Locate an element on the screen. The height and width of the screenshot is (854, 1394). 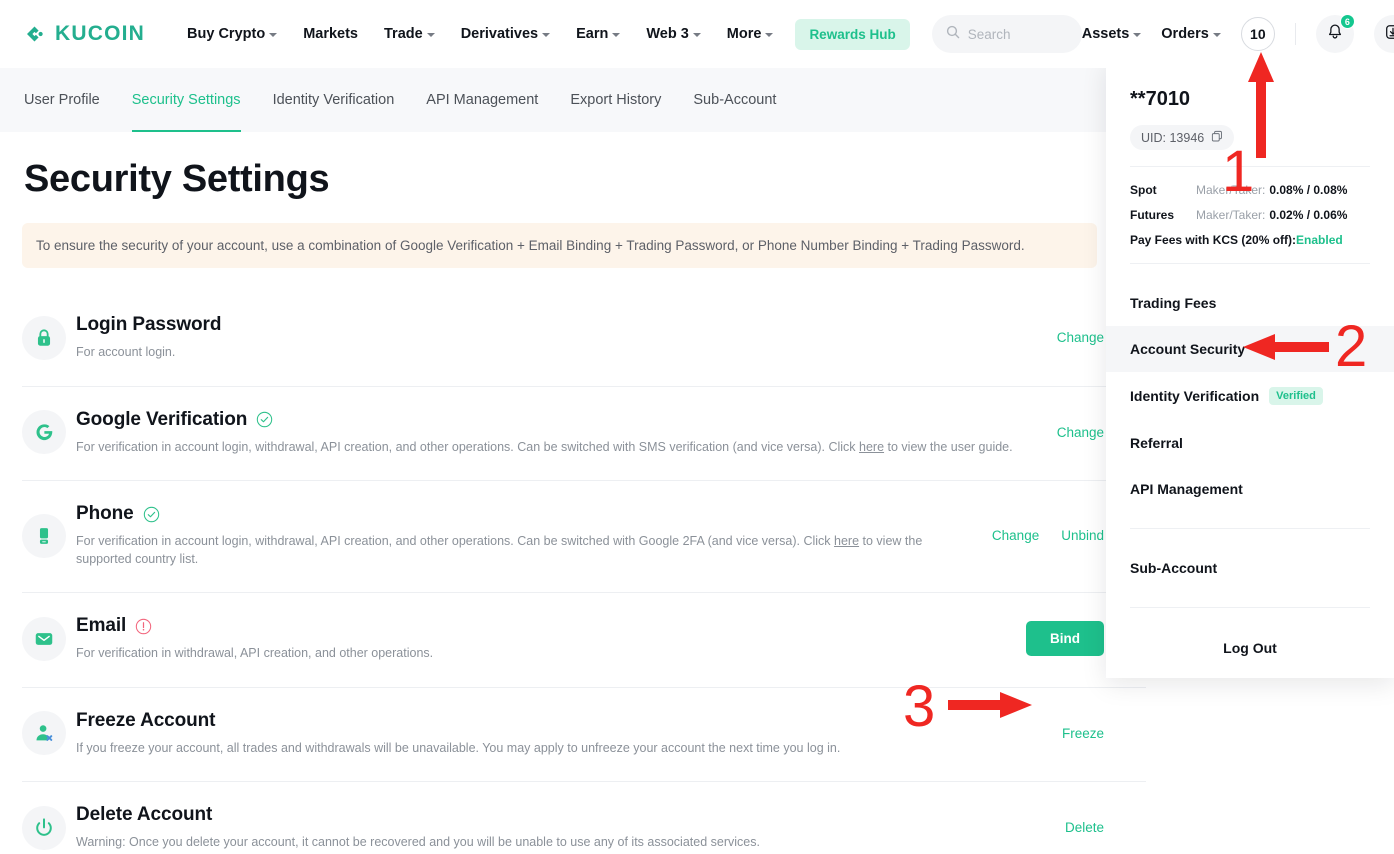
assets-menu: Assets is located at coordinates (1112, 34).